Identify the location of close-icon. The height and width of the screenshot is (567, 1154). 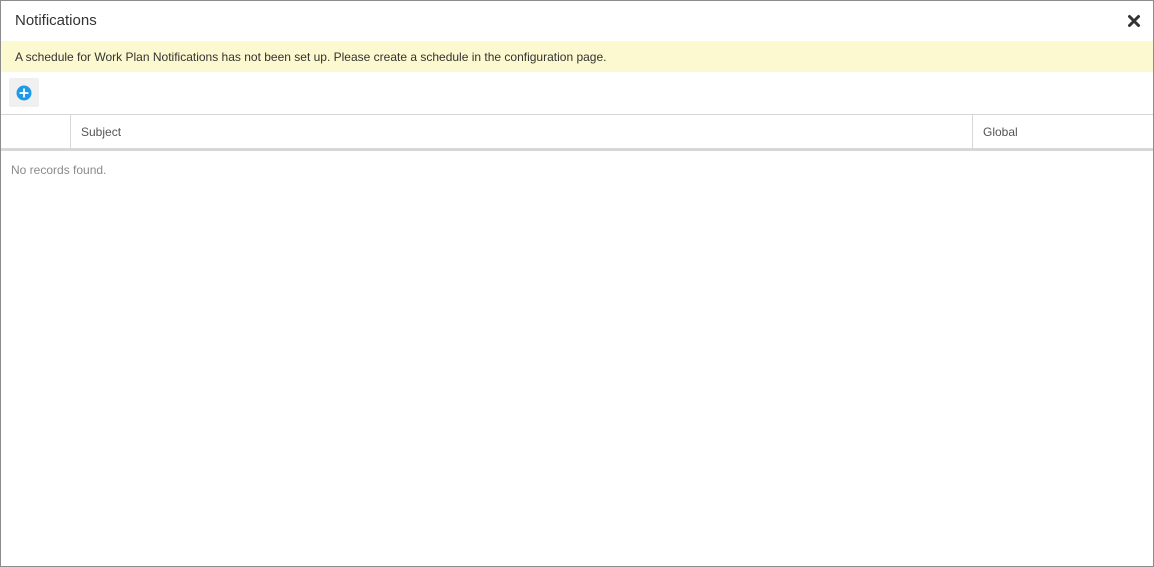
(1134, 21).